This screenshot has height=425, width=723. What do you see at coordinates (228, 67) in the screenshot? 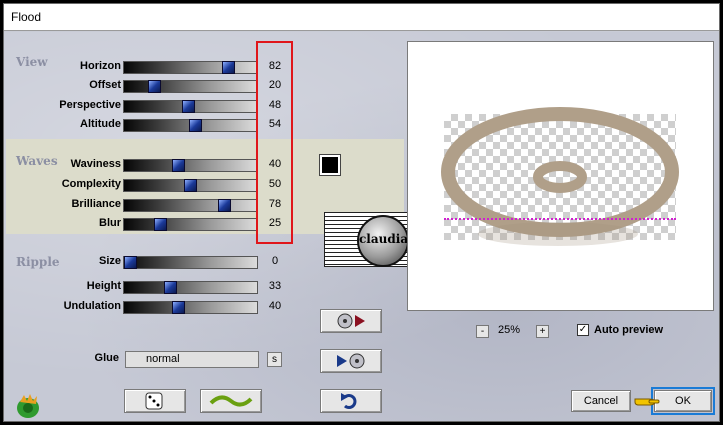
I see `horizon-slider-thumb` at bounding box center [228, 67].